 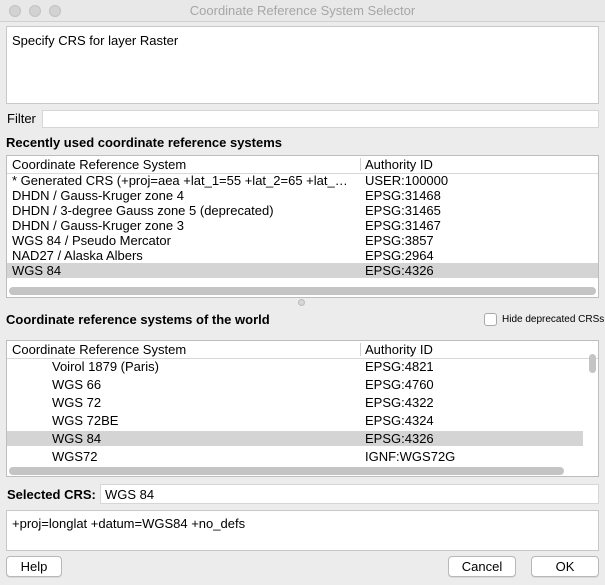 I want to click on authority-id-cell: EPSG:4322, so click(x=399, y=402).